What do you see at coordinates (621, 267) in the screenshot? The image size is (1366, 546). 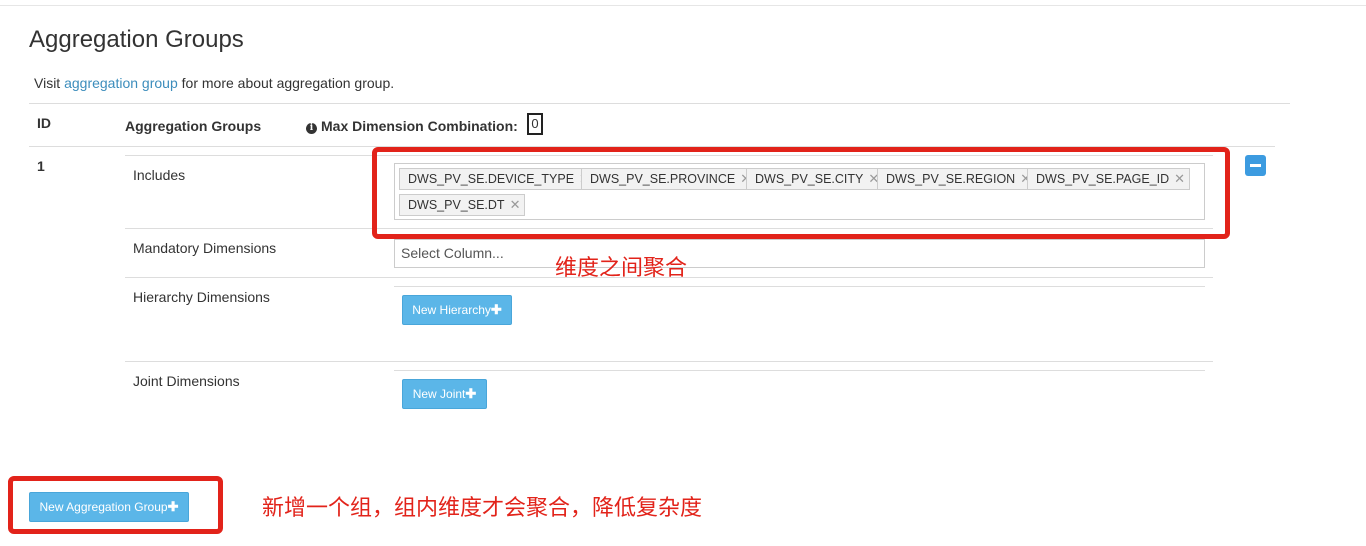 I see `includes-annotation: 维度之间聚合` at bounding box center [621, 267].